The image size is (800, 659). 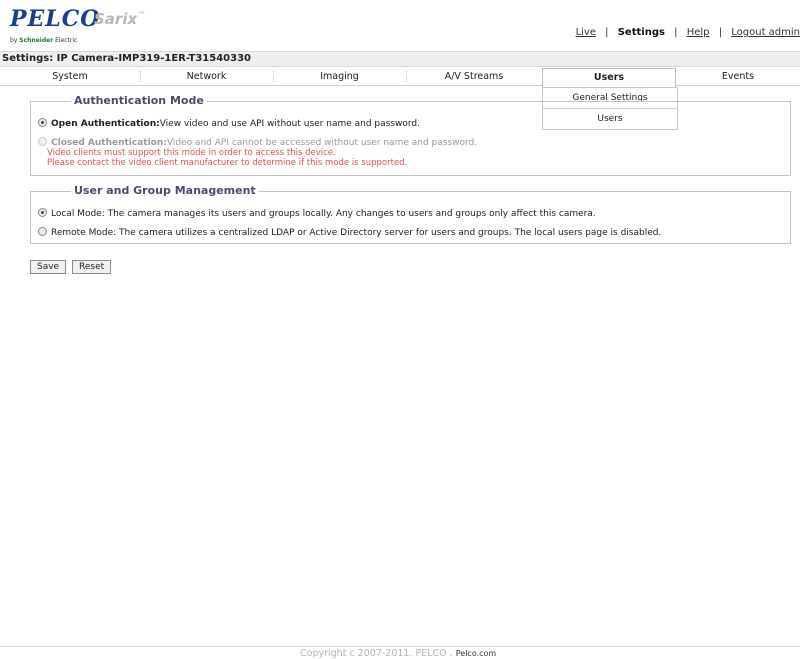 I want to click on save-button: Save, so click(x=48, y=267).